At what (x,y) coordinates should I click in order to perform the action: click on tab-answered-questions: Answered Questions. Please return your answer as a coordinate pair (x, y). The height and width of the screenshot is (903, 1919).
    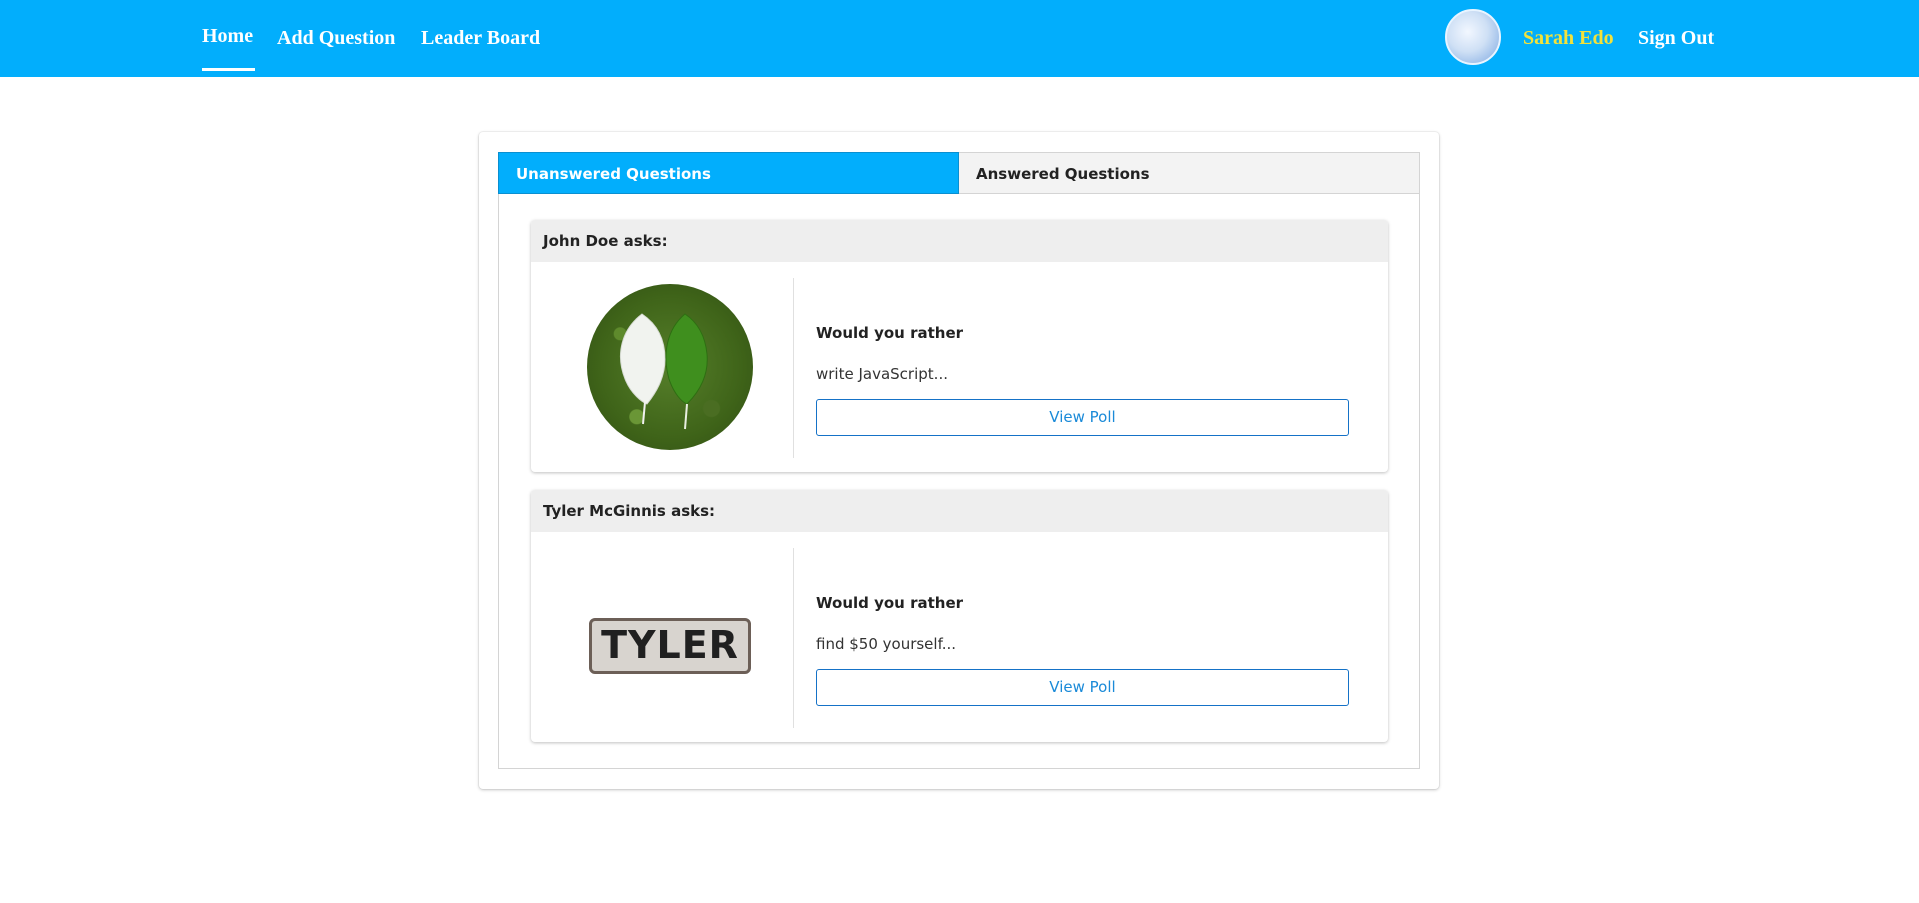
    Looking at the image, I should click on (1189, 173).